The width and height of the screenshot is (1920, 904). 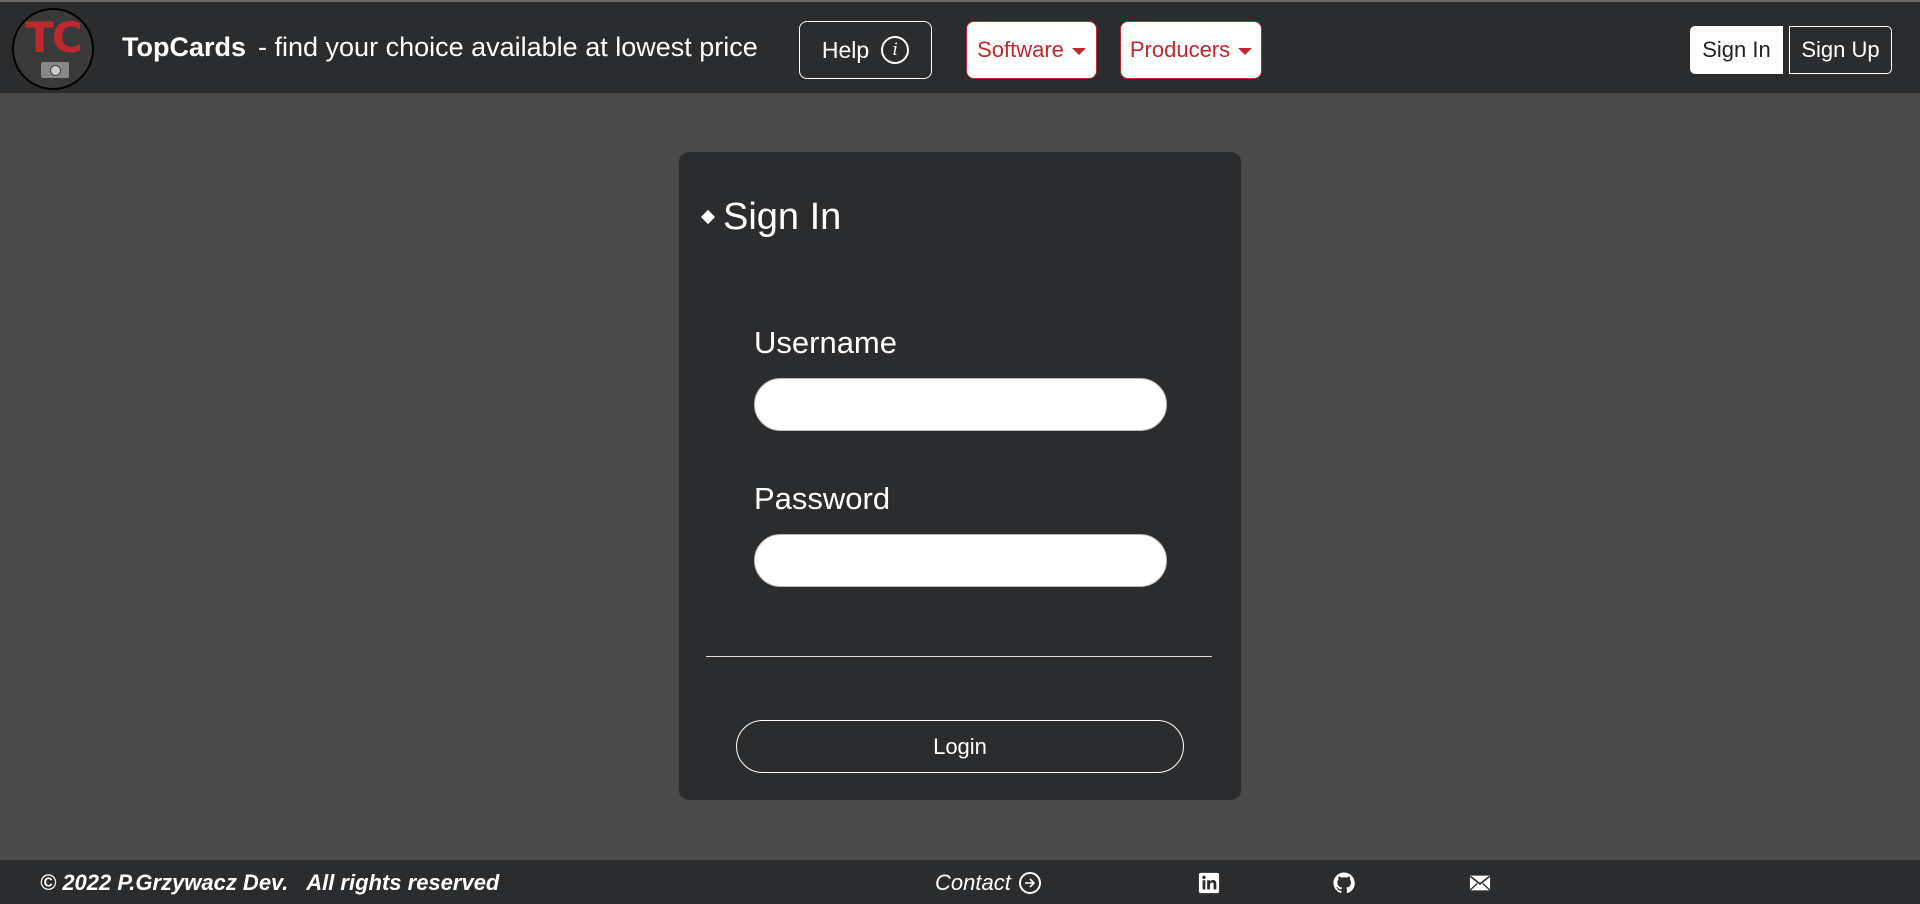 I want to click on signin-button: Sign In, so click(x=1736, y=50).